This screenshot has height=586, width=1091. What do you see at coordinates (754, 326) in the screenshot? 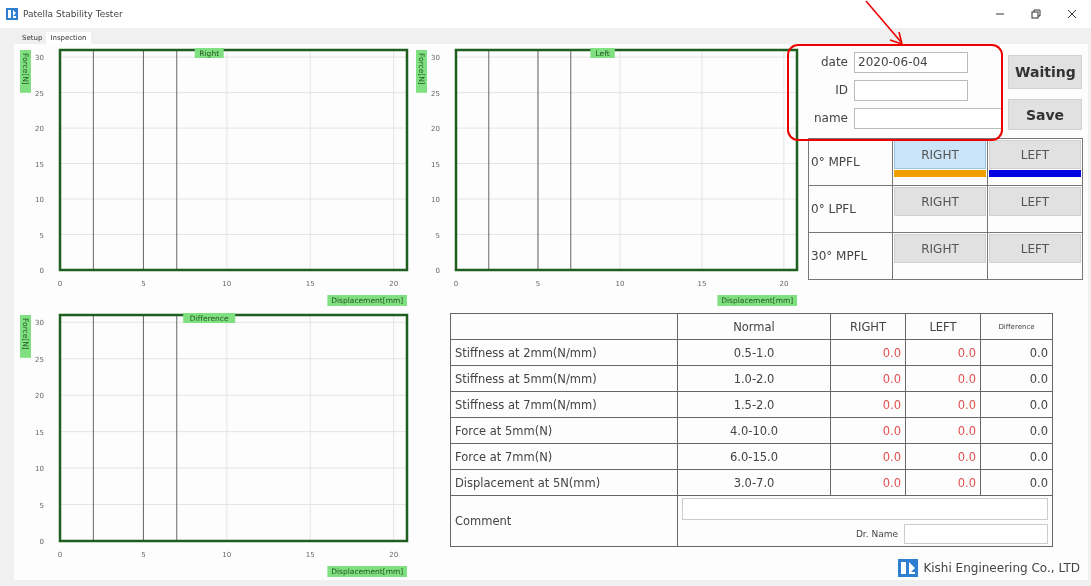
I see `column-header: Normal` at bounding box center [754, 326].